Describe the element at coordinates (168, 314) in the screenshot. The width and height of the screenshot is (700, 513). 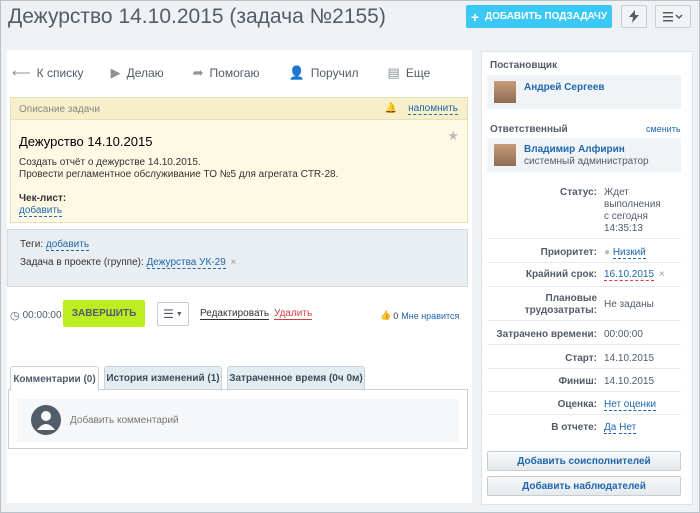
I see `menu-icon: ☰` at that location.